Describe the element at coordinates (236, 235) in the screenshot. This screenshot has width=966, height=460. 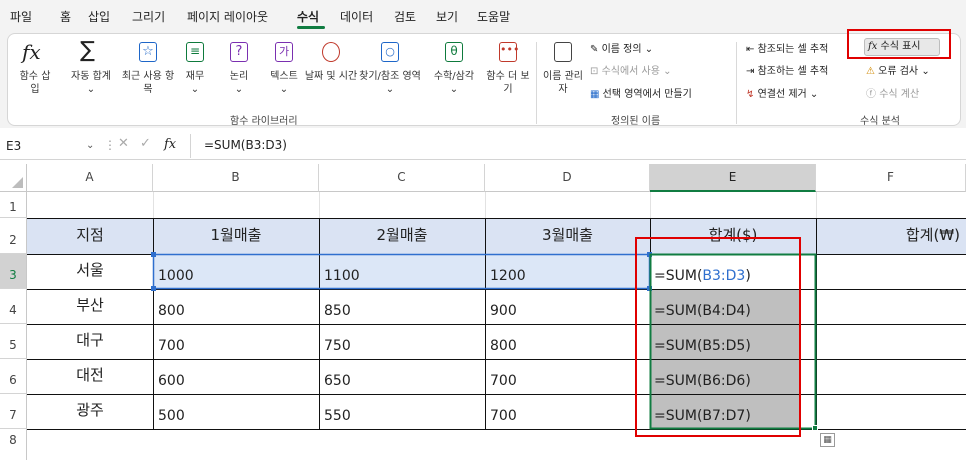
I see `header-jan-sales: 1월매출` at that location.